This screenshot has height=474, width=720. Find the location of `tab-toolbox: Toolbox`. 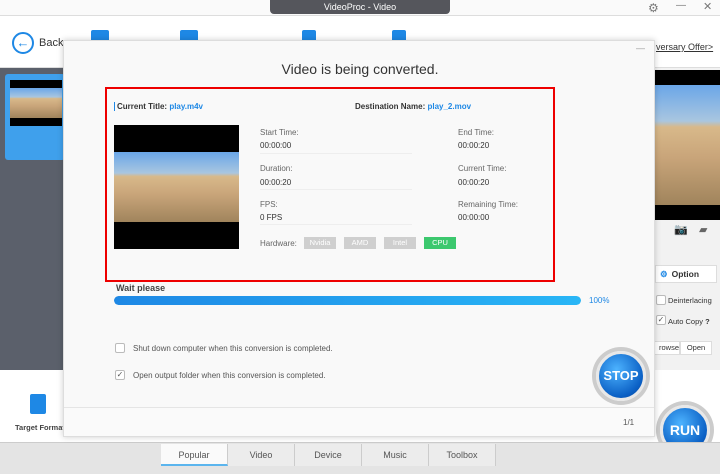

tab-toolbox: Toolbox is located at coordinates (462, 455).